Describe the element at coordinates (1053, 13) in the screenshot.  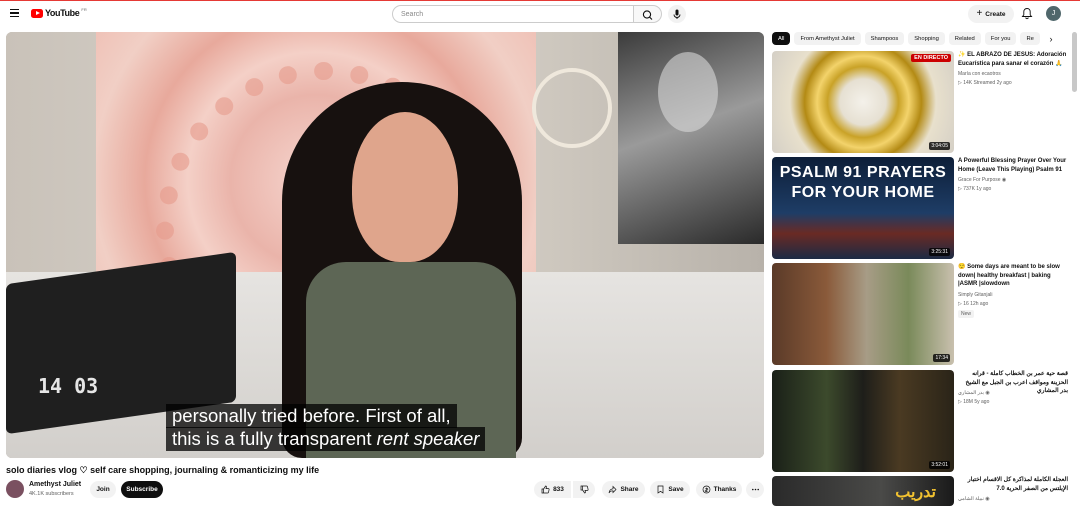
I see `account-avatar: J` at that location.